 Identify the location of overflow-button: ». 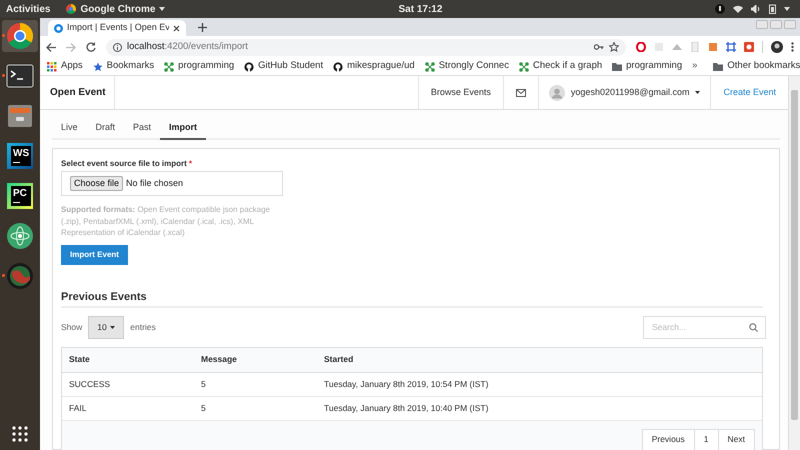
(695, 66).